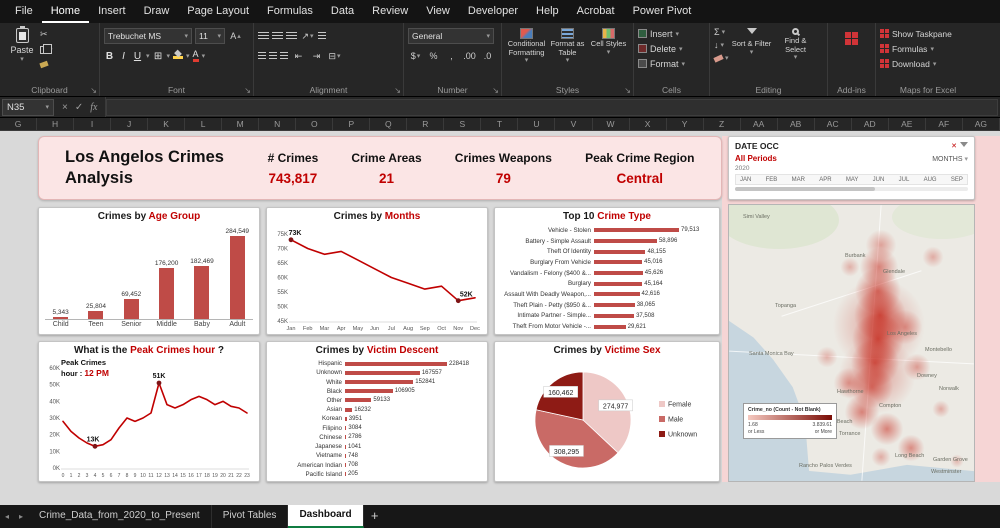  Describe the element at coordinates (195, 56) in the screenshot. I see `font-color-button: A` at that location.